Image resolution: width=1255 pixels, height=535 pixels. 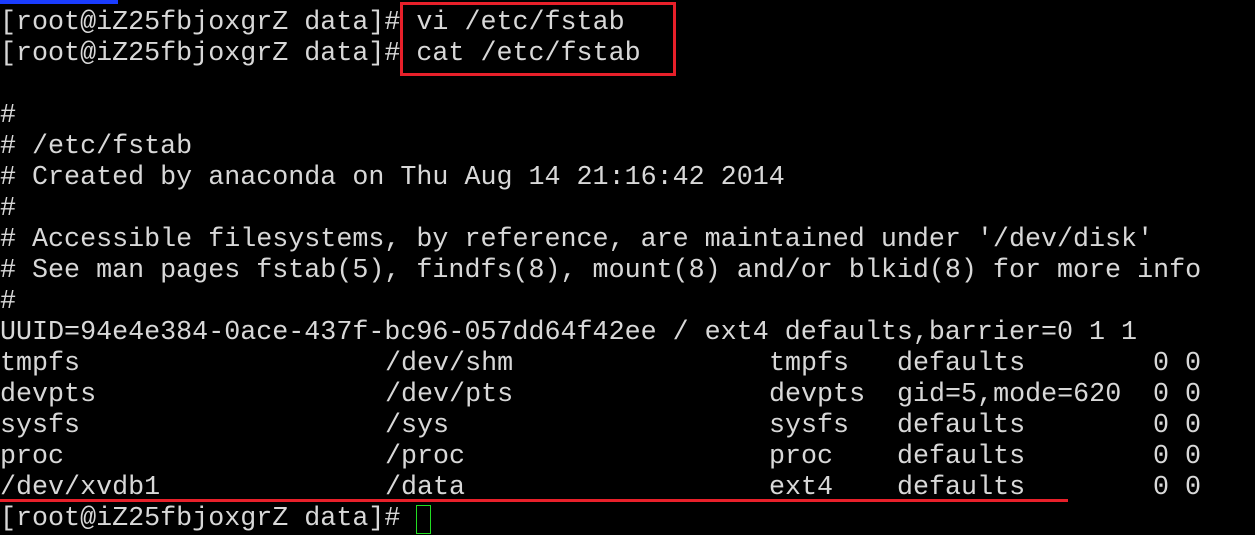 What do you see at coordinates (809, 426) in the screenshot?
I see `fstab-type: sysfs` at bounding box center [809, 426].